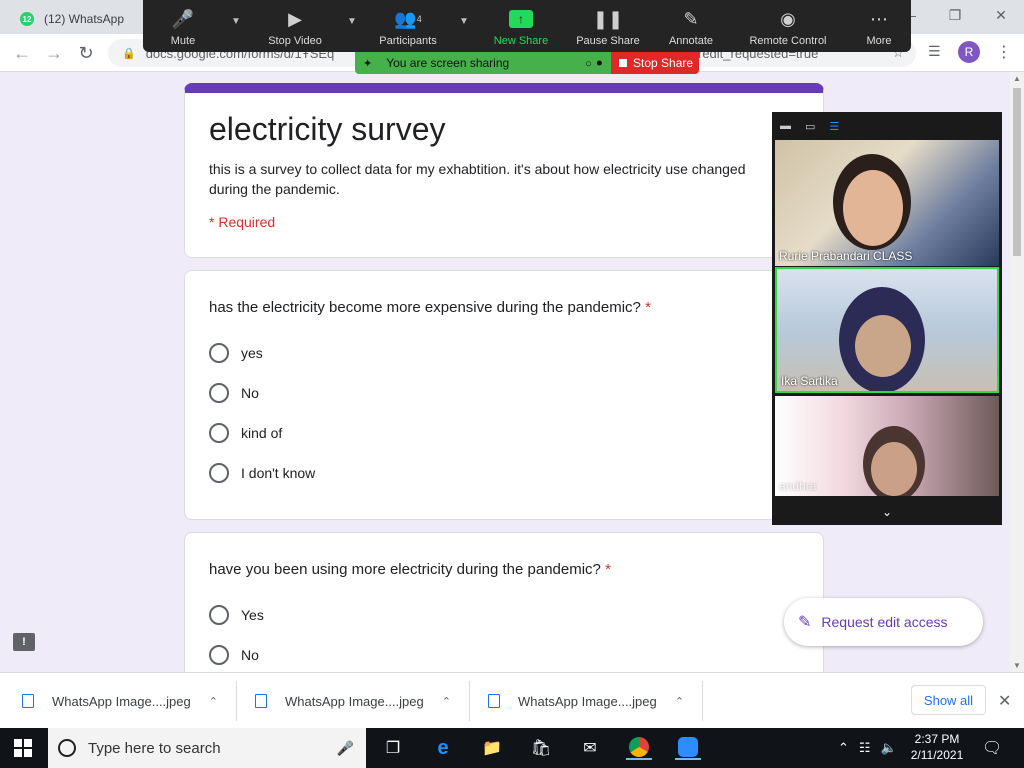 This screenshot has width=1024, height=768. I want to click on scrollbar-thumb, so click(1017, 172).